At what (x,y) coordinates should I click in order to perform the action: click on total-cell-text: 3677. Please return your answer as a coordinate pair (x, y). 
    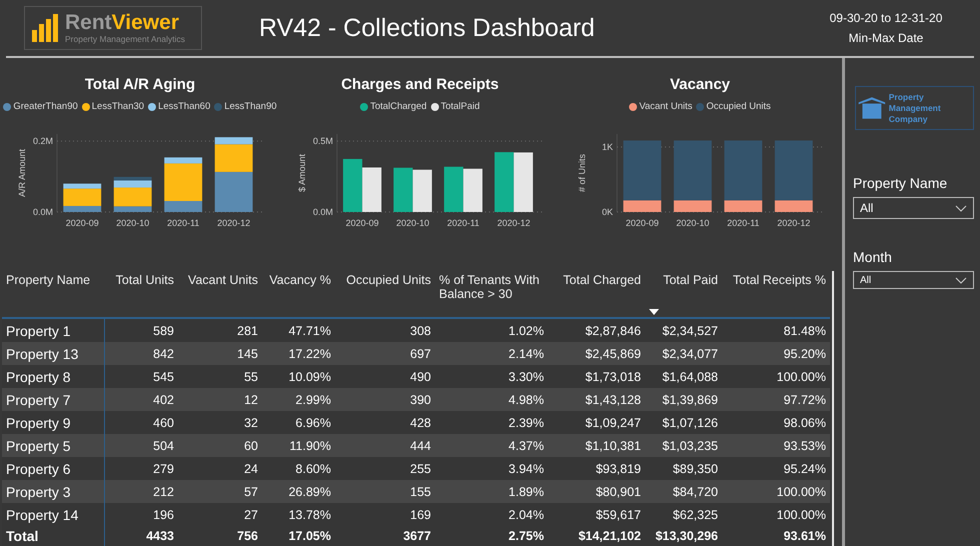
    Looking at the image, I should click on (417, 536).